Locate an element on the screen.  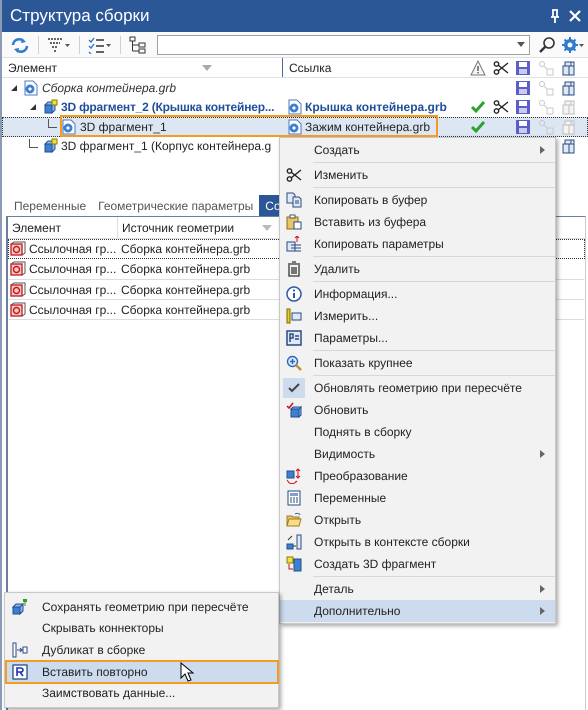
trash-icon is located at coordinates (294, 269).